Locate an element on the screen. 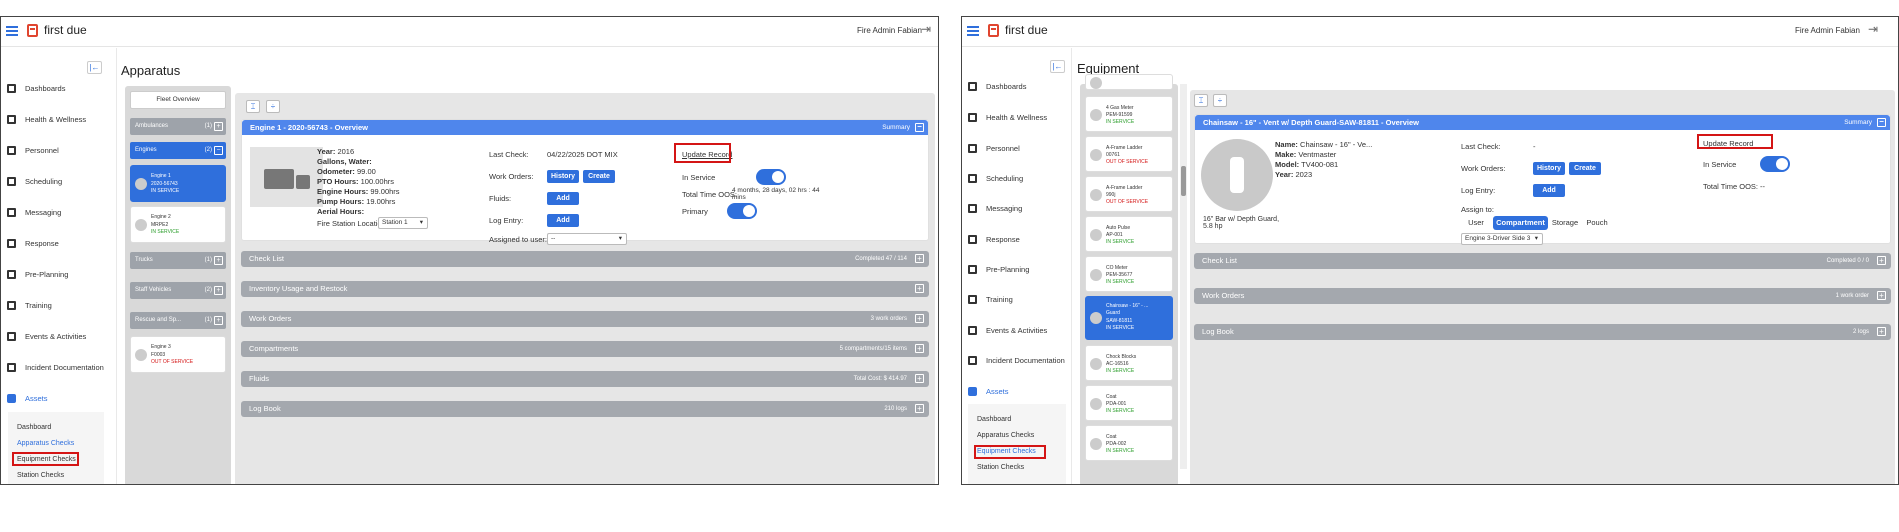  section-compartments: Compartments 5 compartments/15 items + is located at coordinates (585, 349).